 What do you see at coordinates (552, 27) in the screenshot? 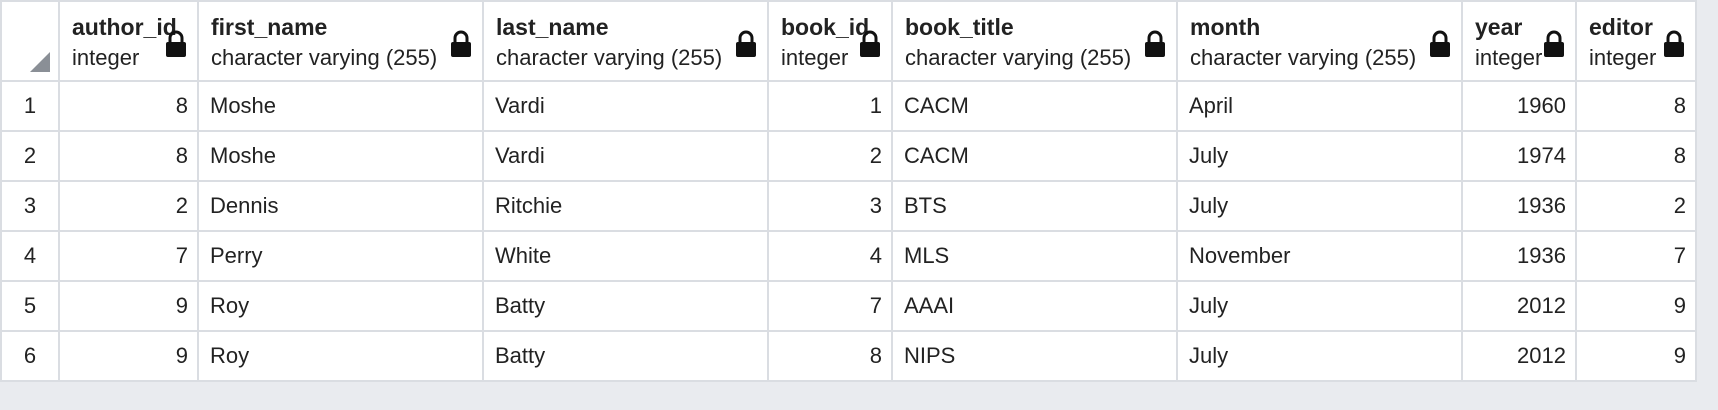
I see `column-name: last_name` at bounding box center [552, 27].